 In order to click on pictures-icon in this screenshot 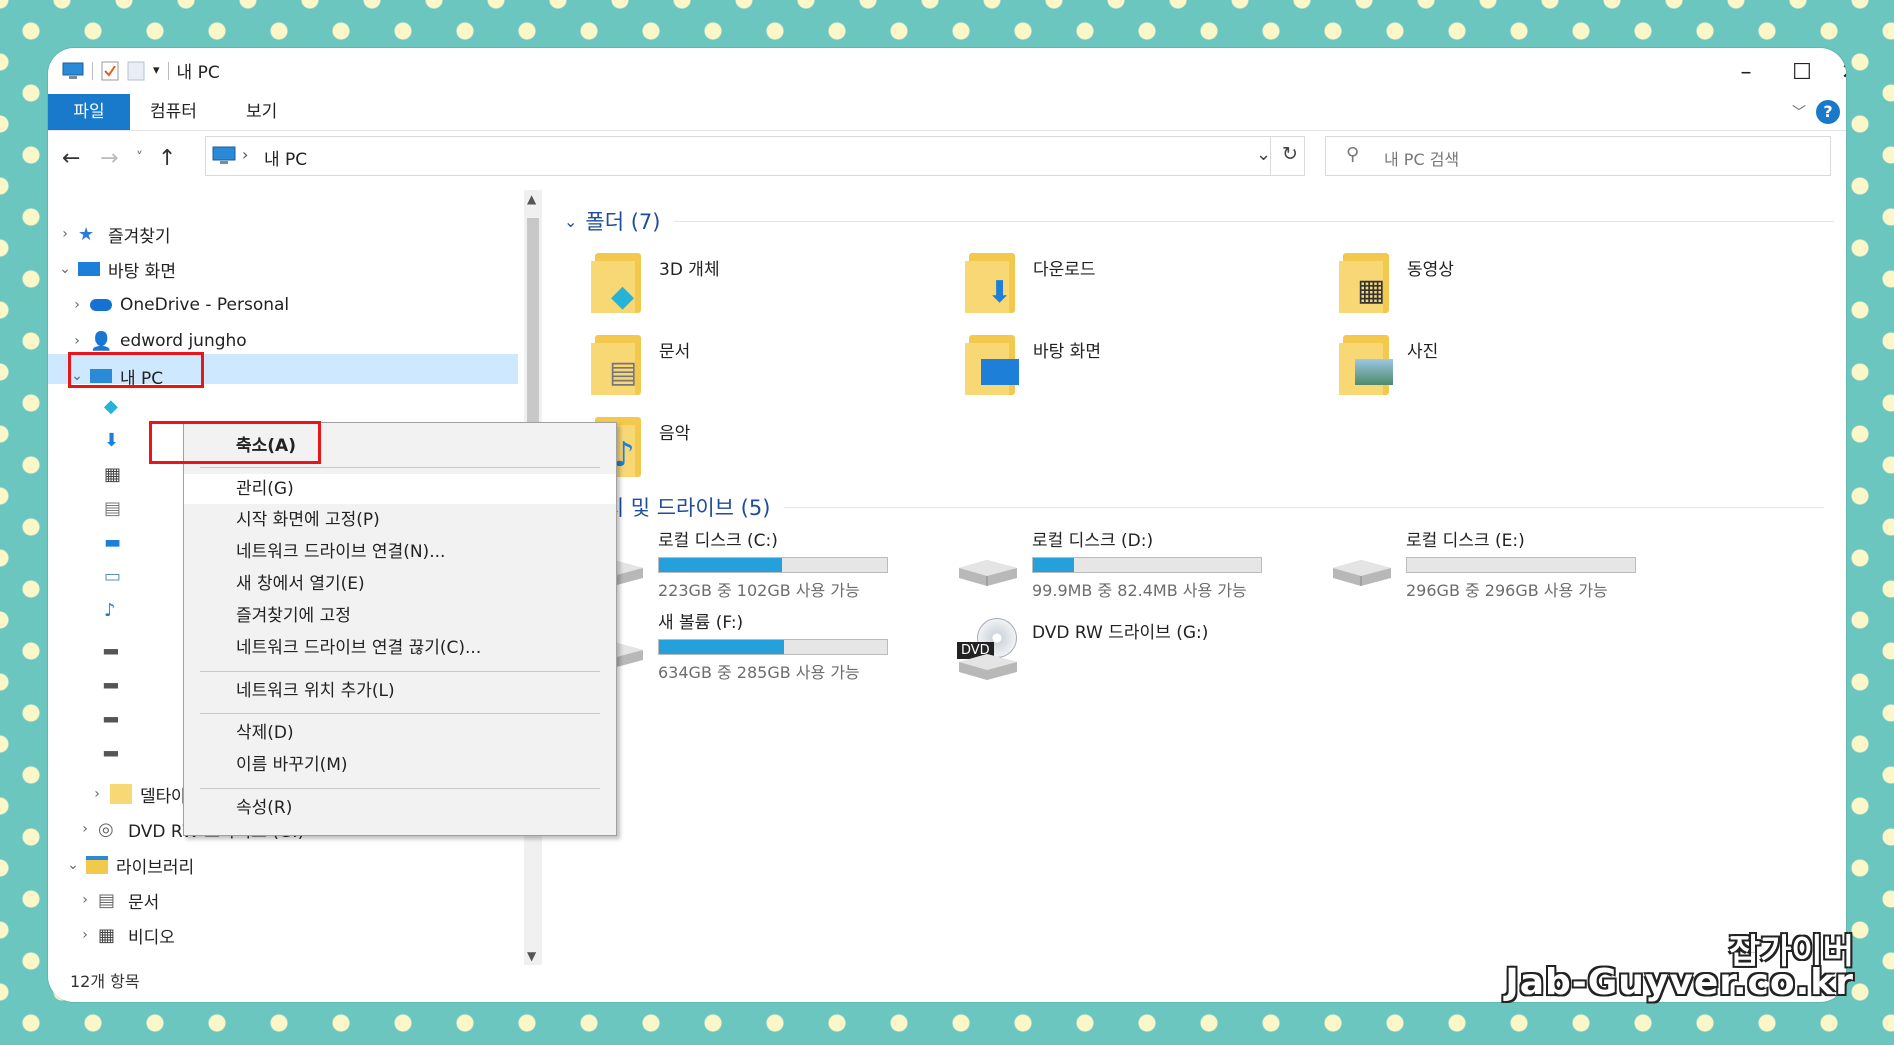, I will do `click(1374, 372)`.